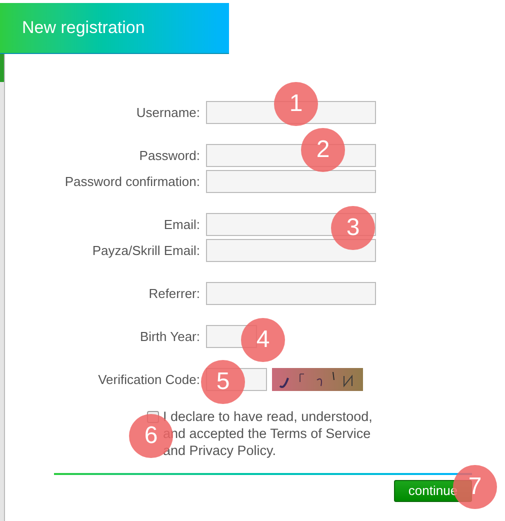  I want to click on page-title: New registration, so click(83, 28).